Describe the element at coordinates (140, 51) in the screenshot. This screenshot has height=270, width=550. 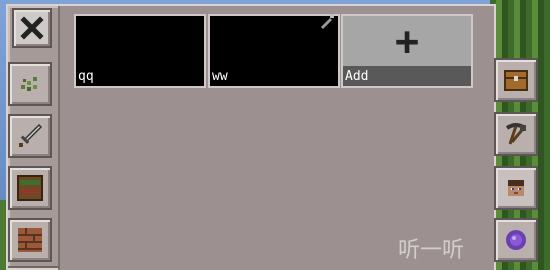
I see `saved-slot: qq` at that location.